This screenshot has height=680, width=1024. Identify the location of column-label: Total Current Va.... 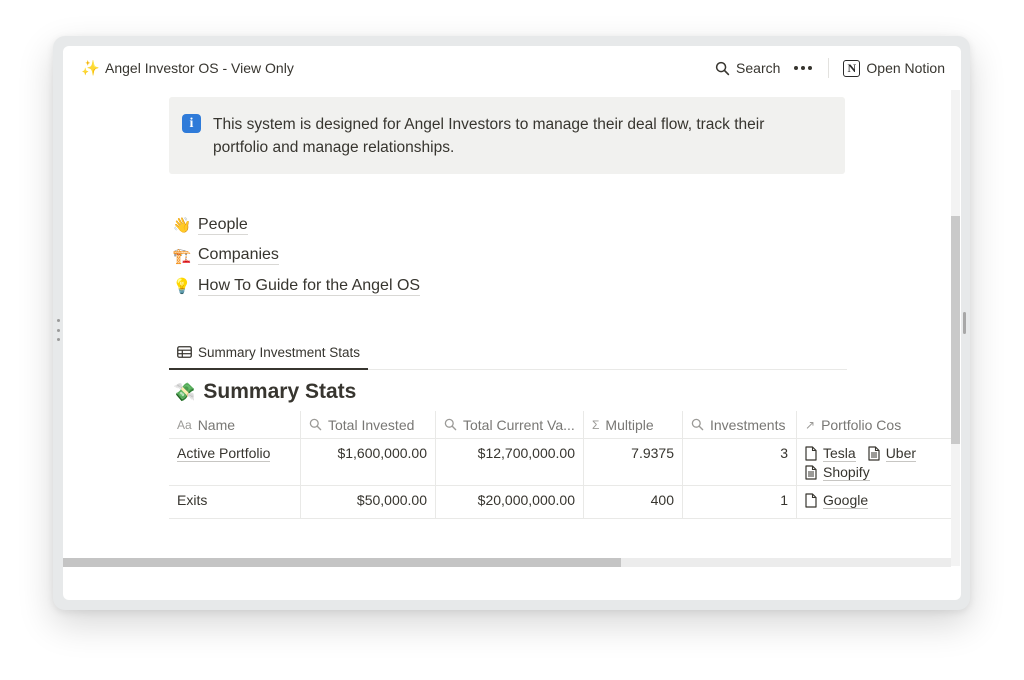
(519, 424).